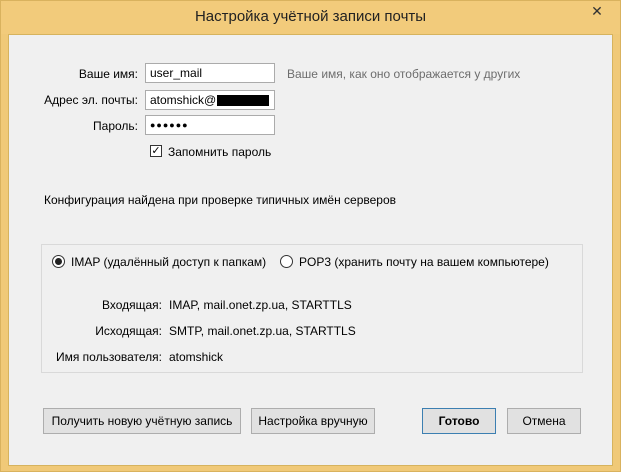 The width and height of the screenshot is (621, 472). Describe the element at coordinates (128, 331) in the screenshot. I see `outgoing-label: Исходящая:` at that location.